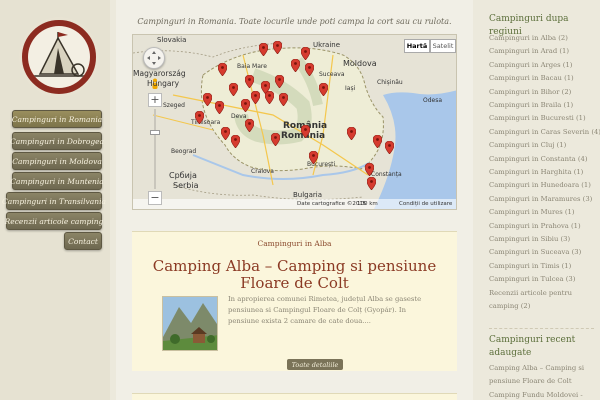  Describe the element at coordinates (184, 151) in the screenshot. I see `map-label-beograd: Beograd` at that location.